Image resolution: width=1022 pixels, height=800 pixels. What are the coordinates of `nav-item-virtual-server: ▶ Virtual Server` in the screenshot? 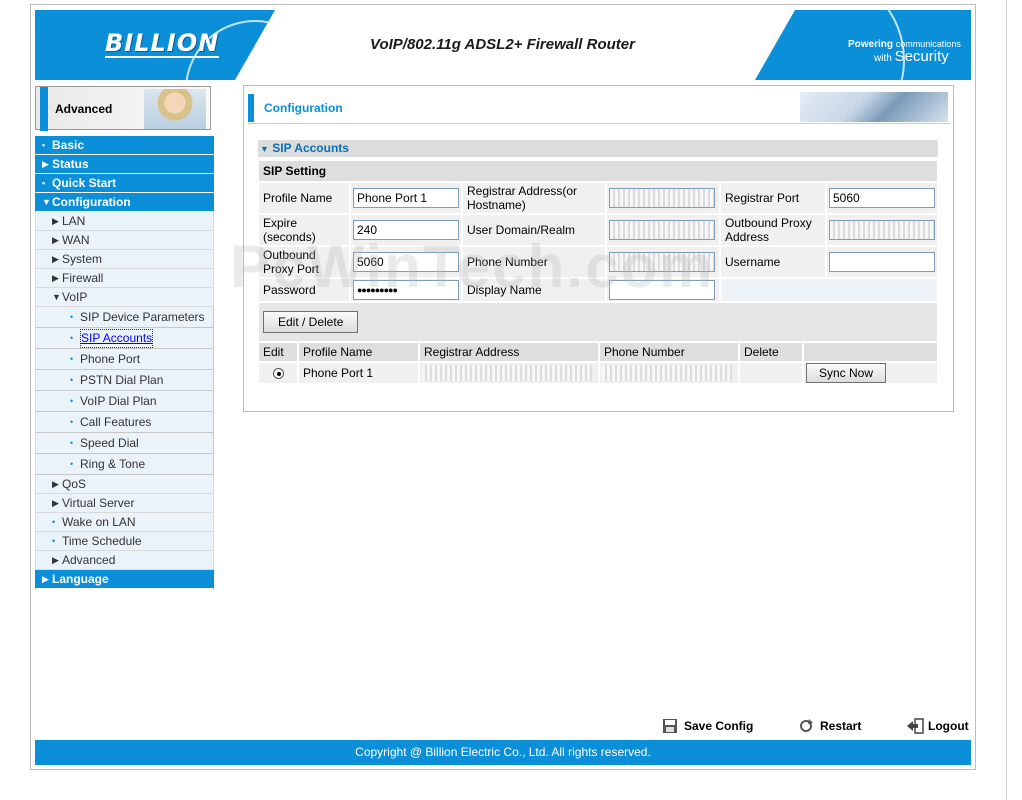 It's located at (124, 503).